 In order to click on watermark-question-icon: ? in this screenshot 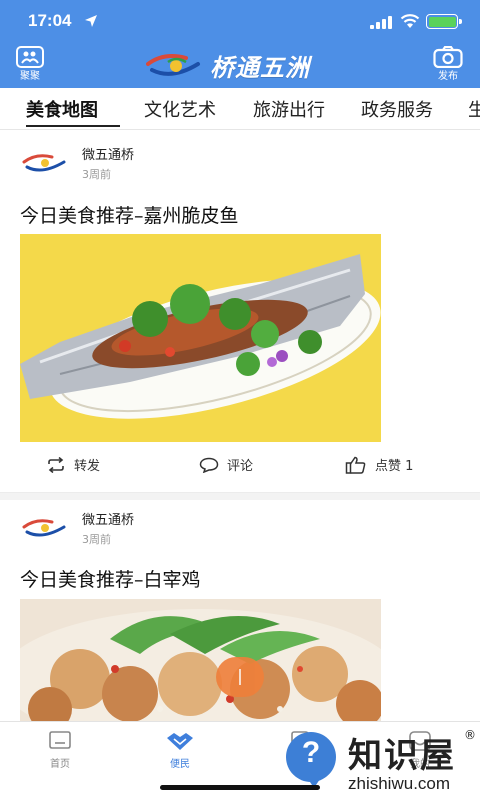, I will do `click(311, 760)`.